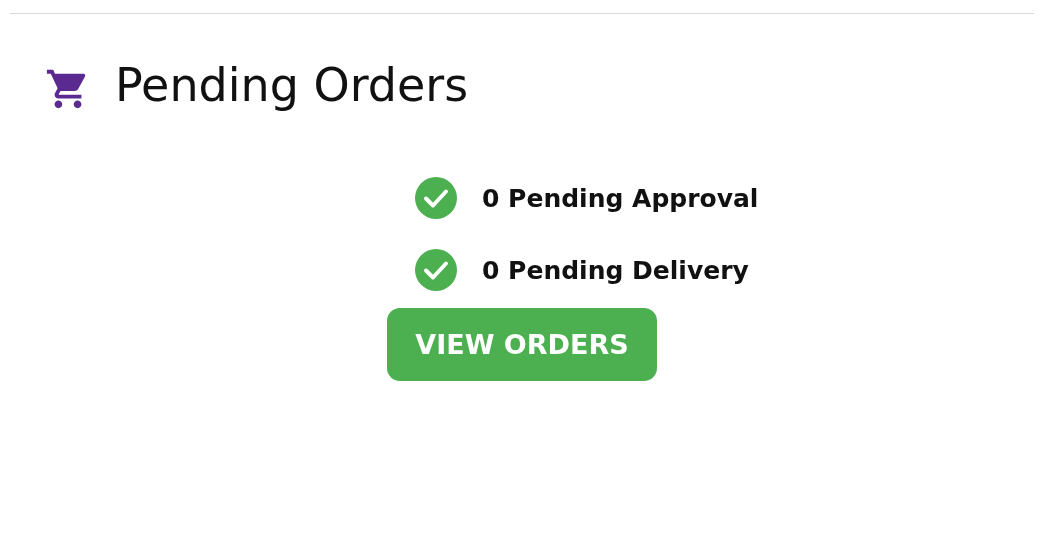 The width and height of the screenshot is (1044, 560). Describe the element at coordinates (620, 198) in the screenshot. I see `status-label: 0 Pending Approval` at that location.